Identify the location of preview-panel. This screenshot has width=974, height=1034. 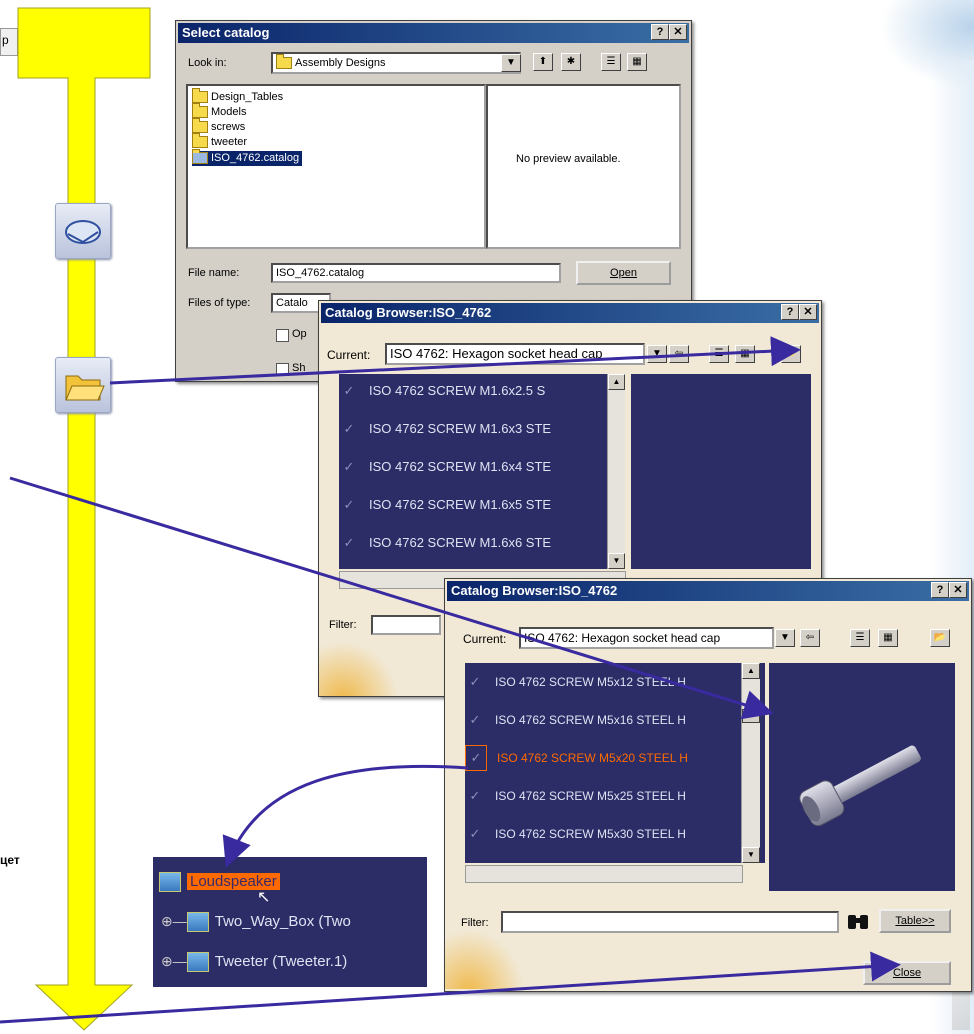
(721, 471).